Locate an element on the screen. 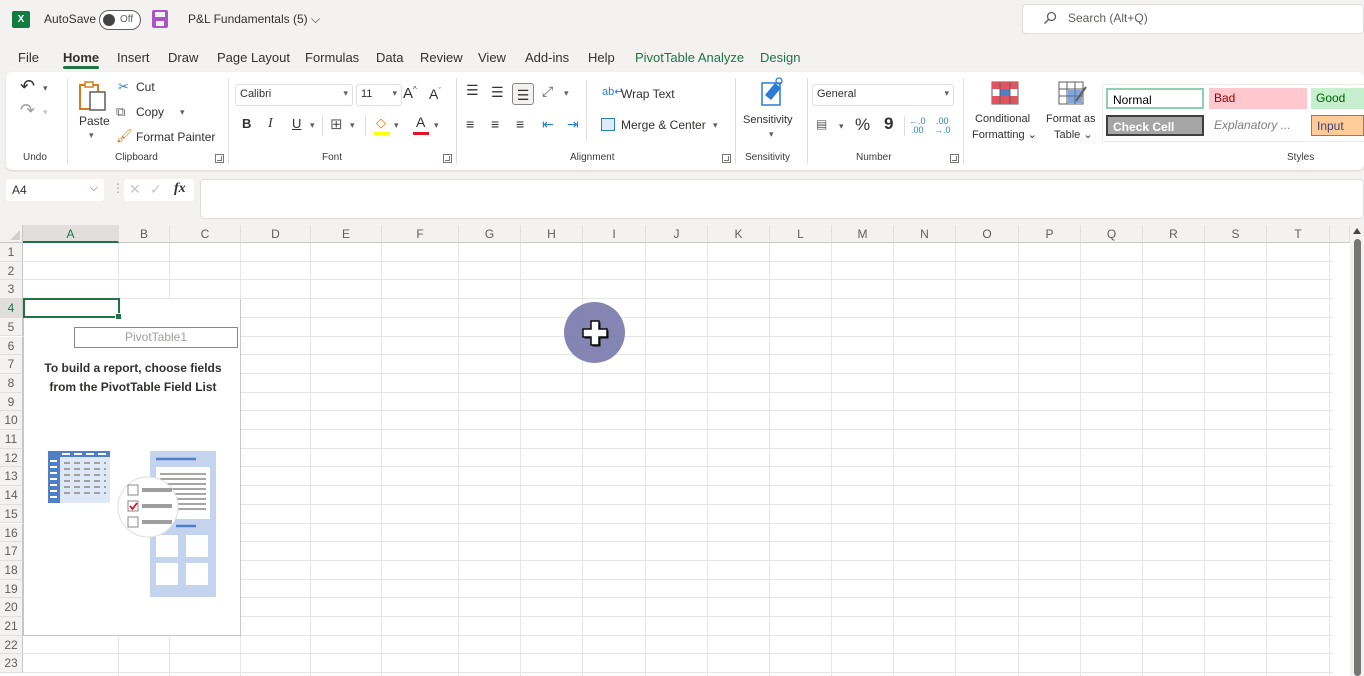 The image size is (1364, 676). number-format-dropdown: General ▾ is located at coordinates (883, 95).